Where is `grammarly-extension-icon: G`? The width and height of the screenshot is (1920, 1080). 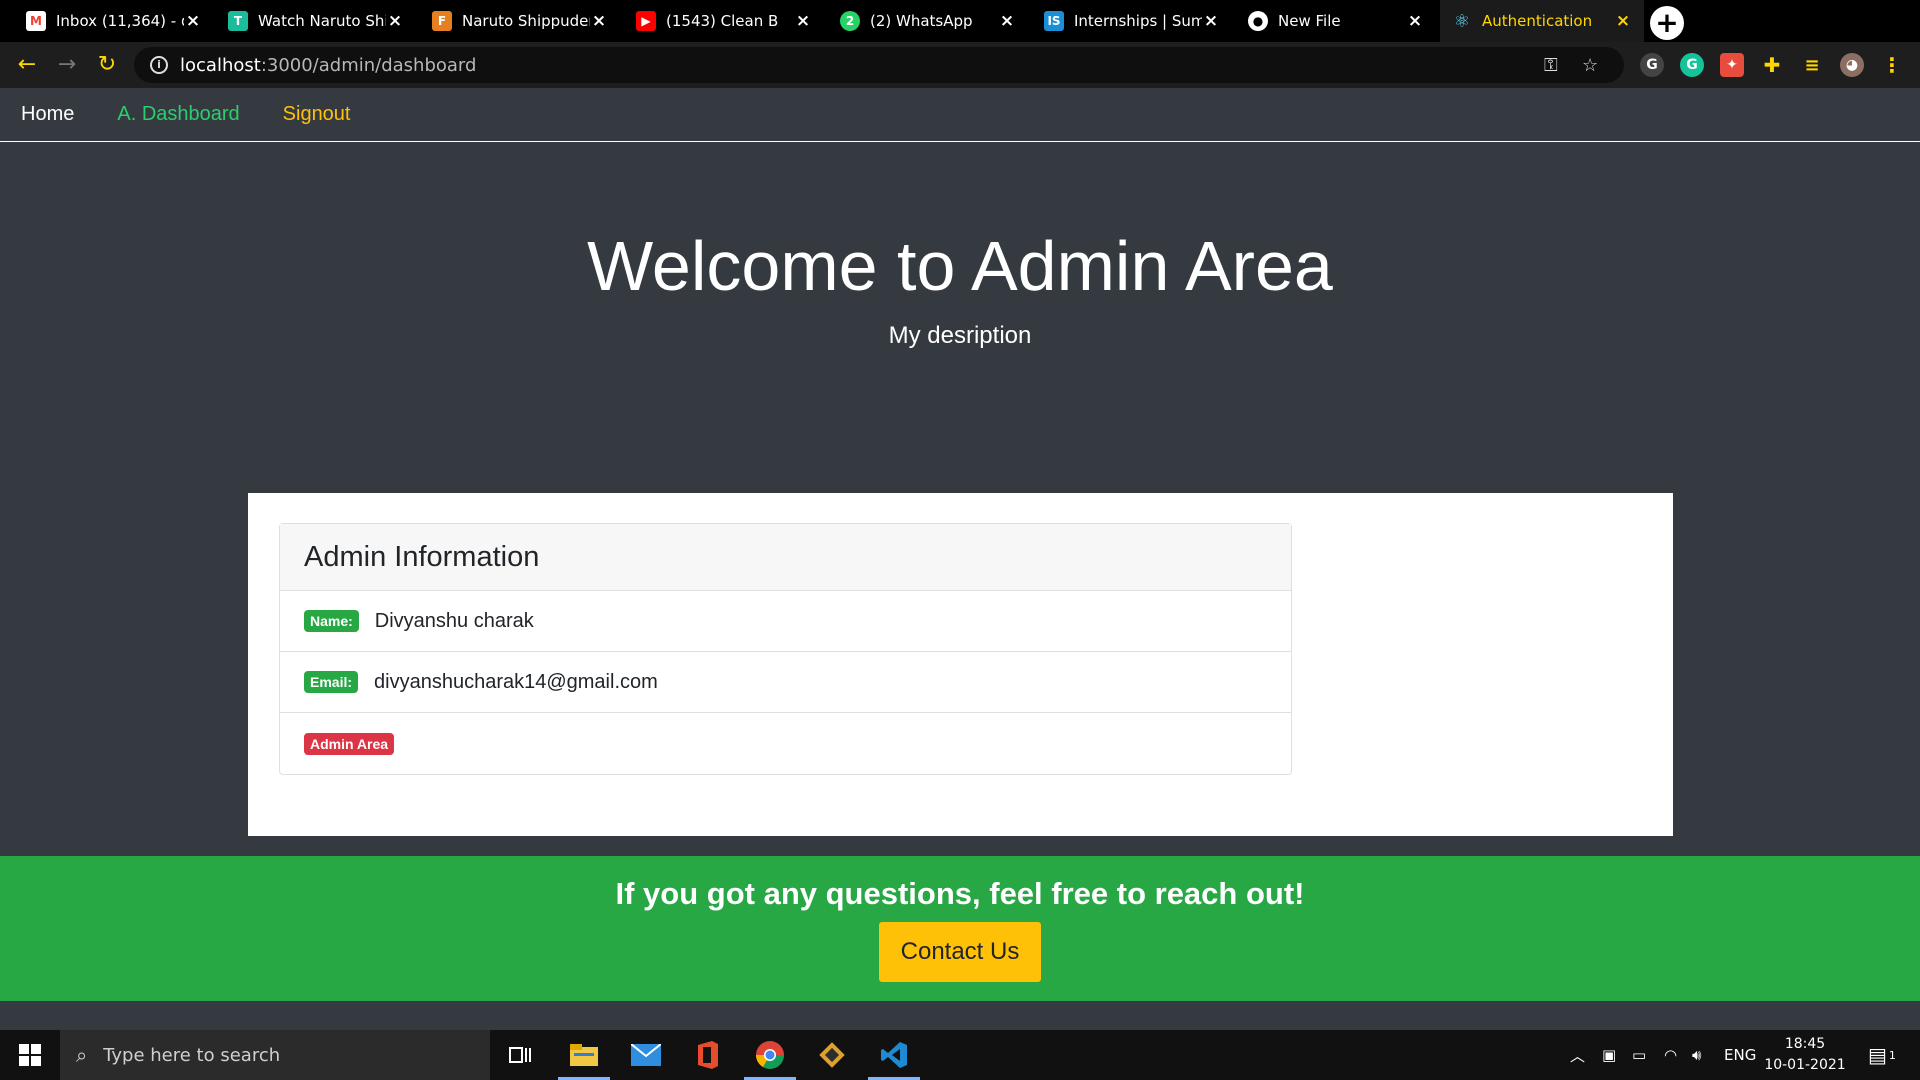 grammarly-extension-icon: G is located at coordinates (1652, 65).